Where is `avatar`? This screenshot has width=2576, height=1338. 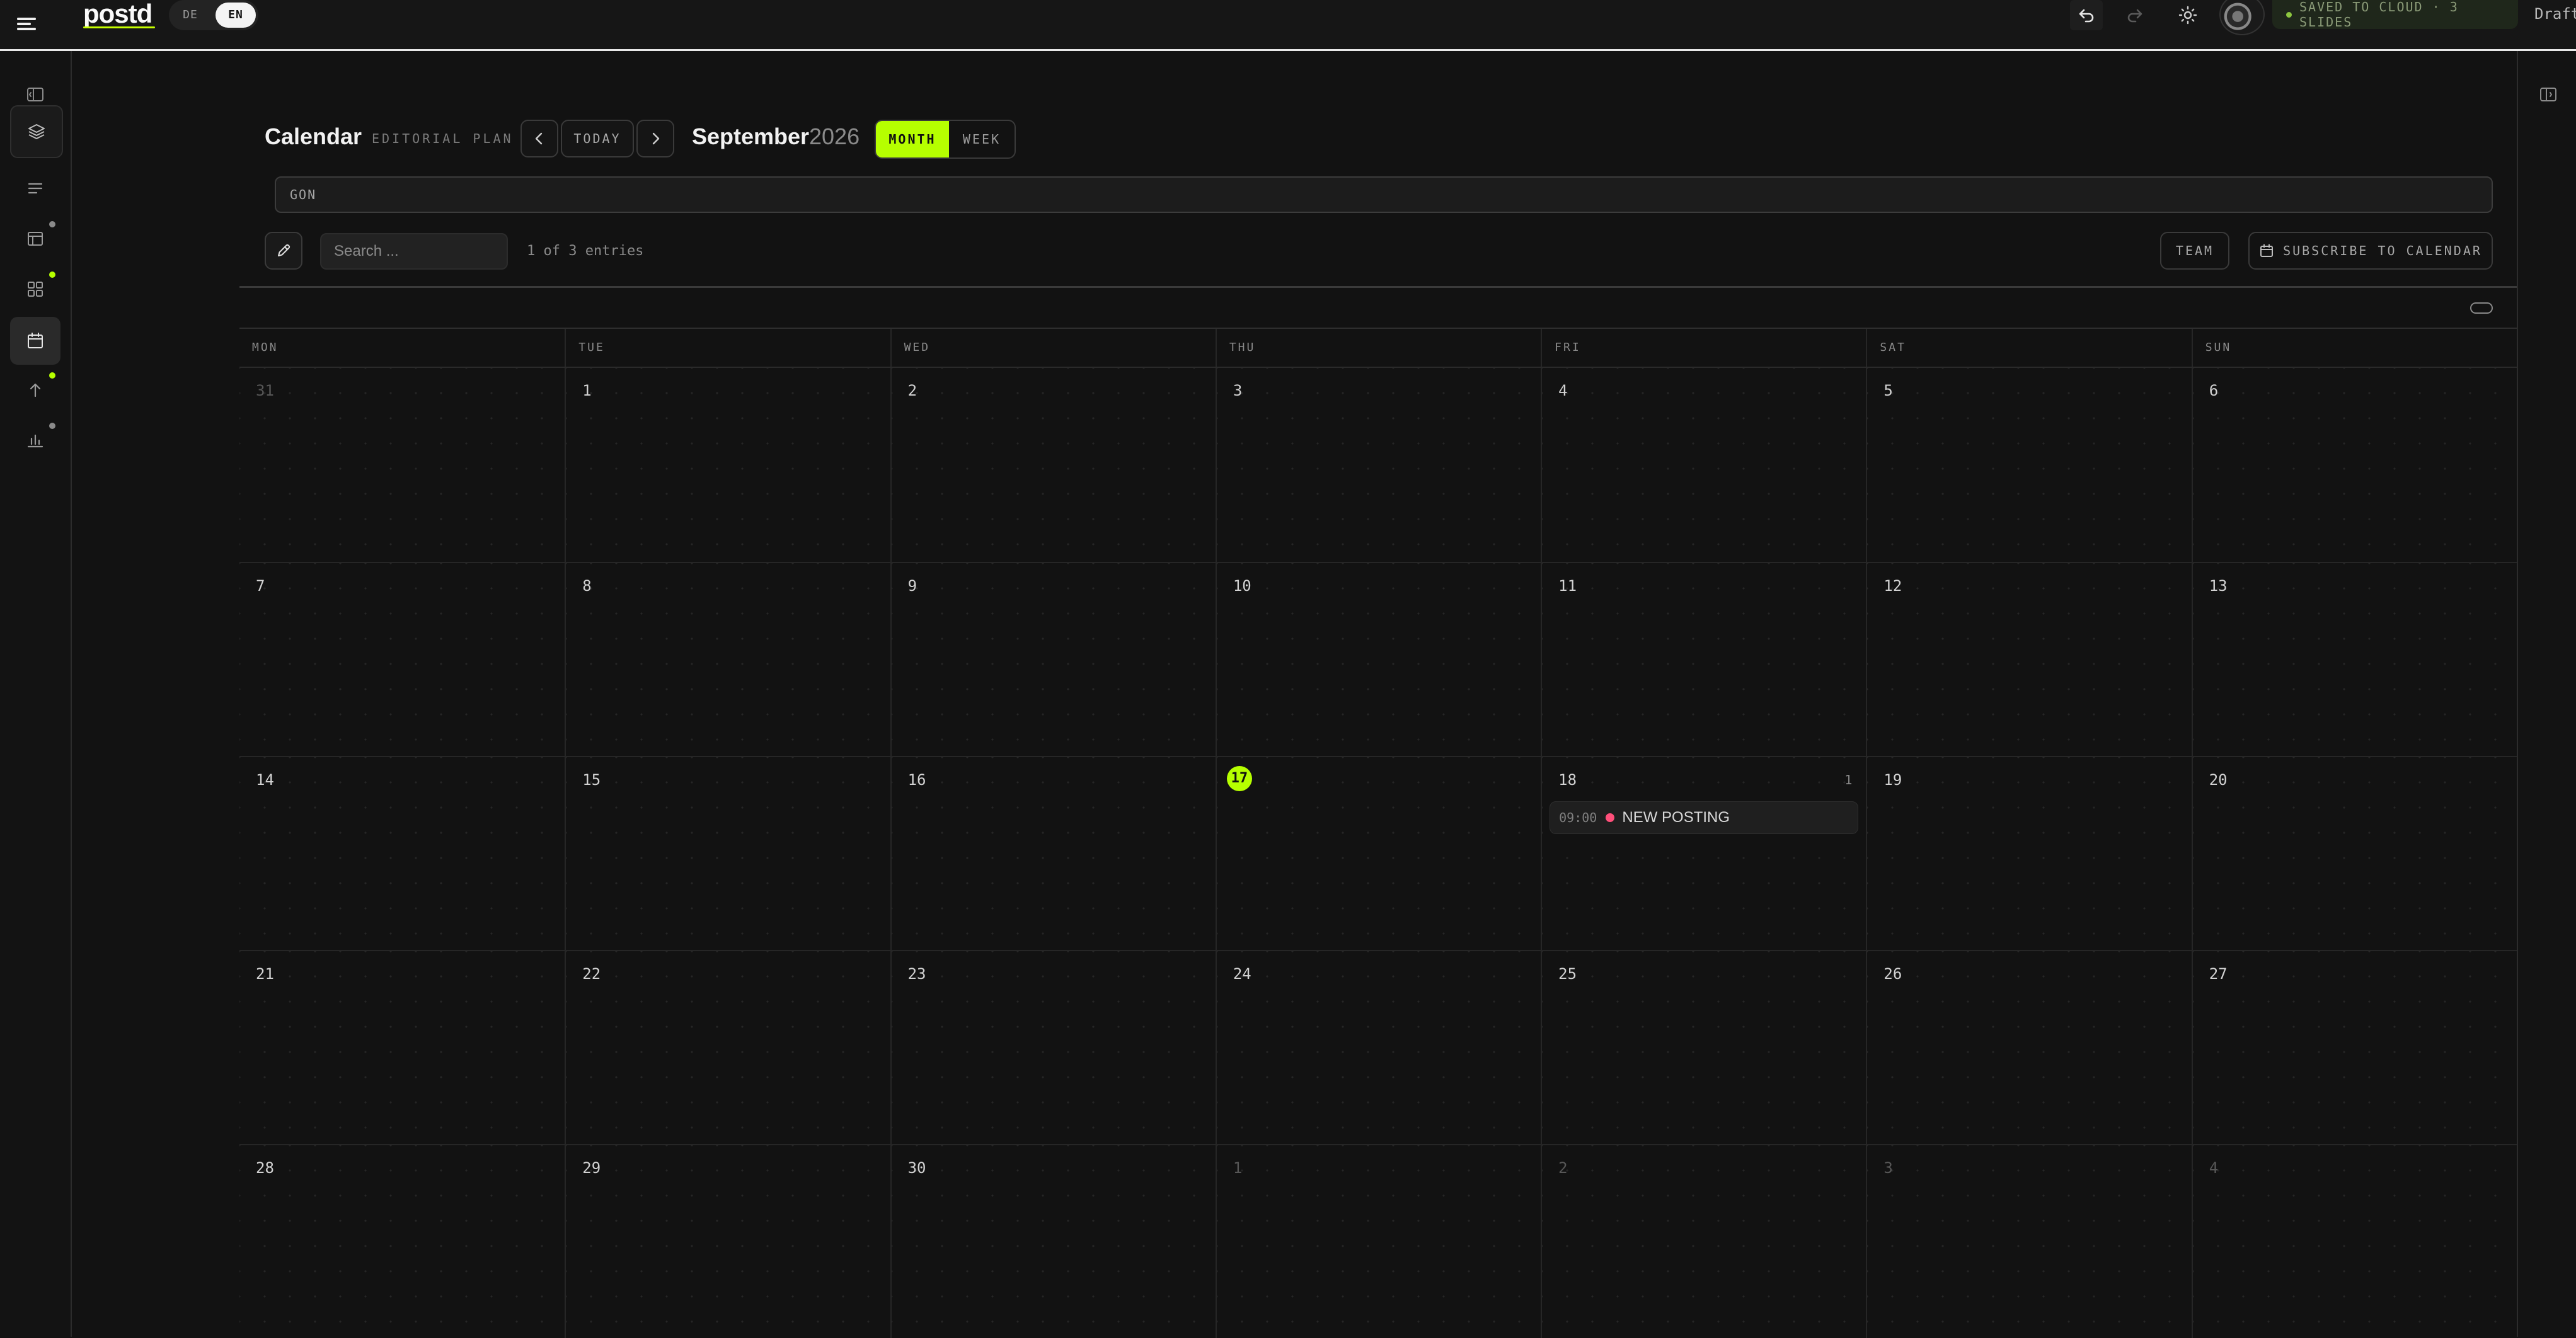
avatar is located at coordinates (2242, 17).